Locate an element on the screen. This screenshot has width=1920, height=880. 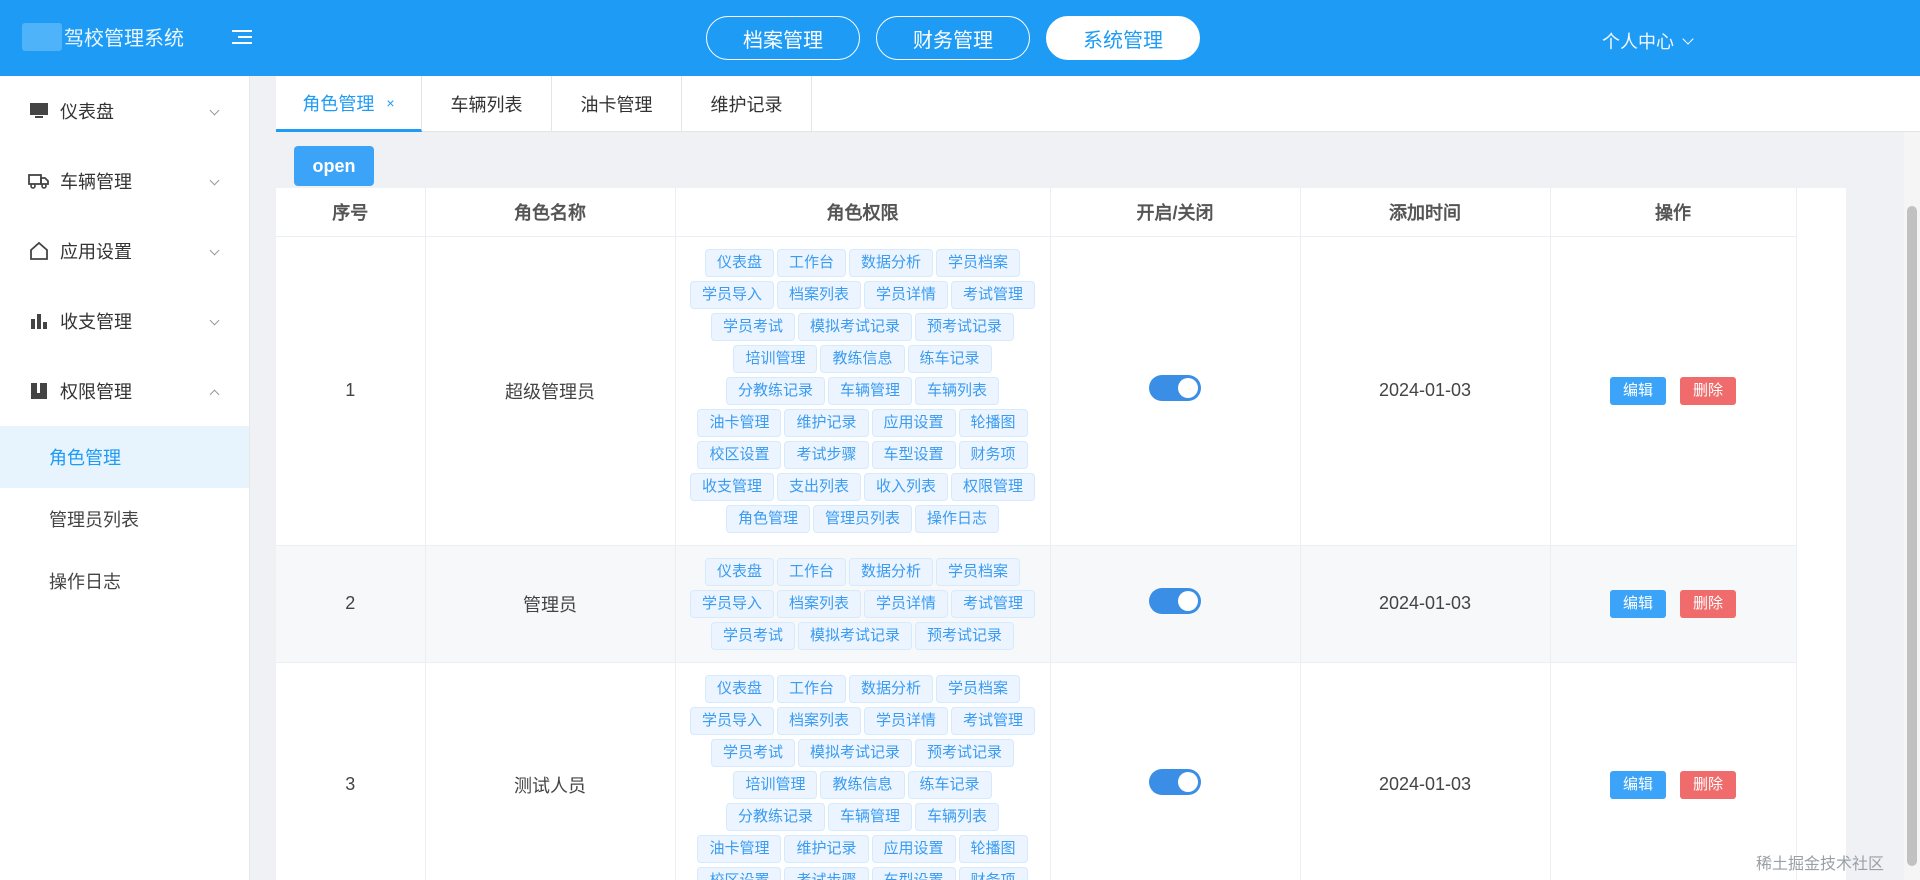
sidebar-subitem-admin-list: 管理员列表 is located at coordinates (124, 519).